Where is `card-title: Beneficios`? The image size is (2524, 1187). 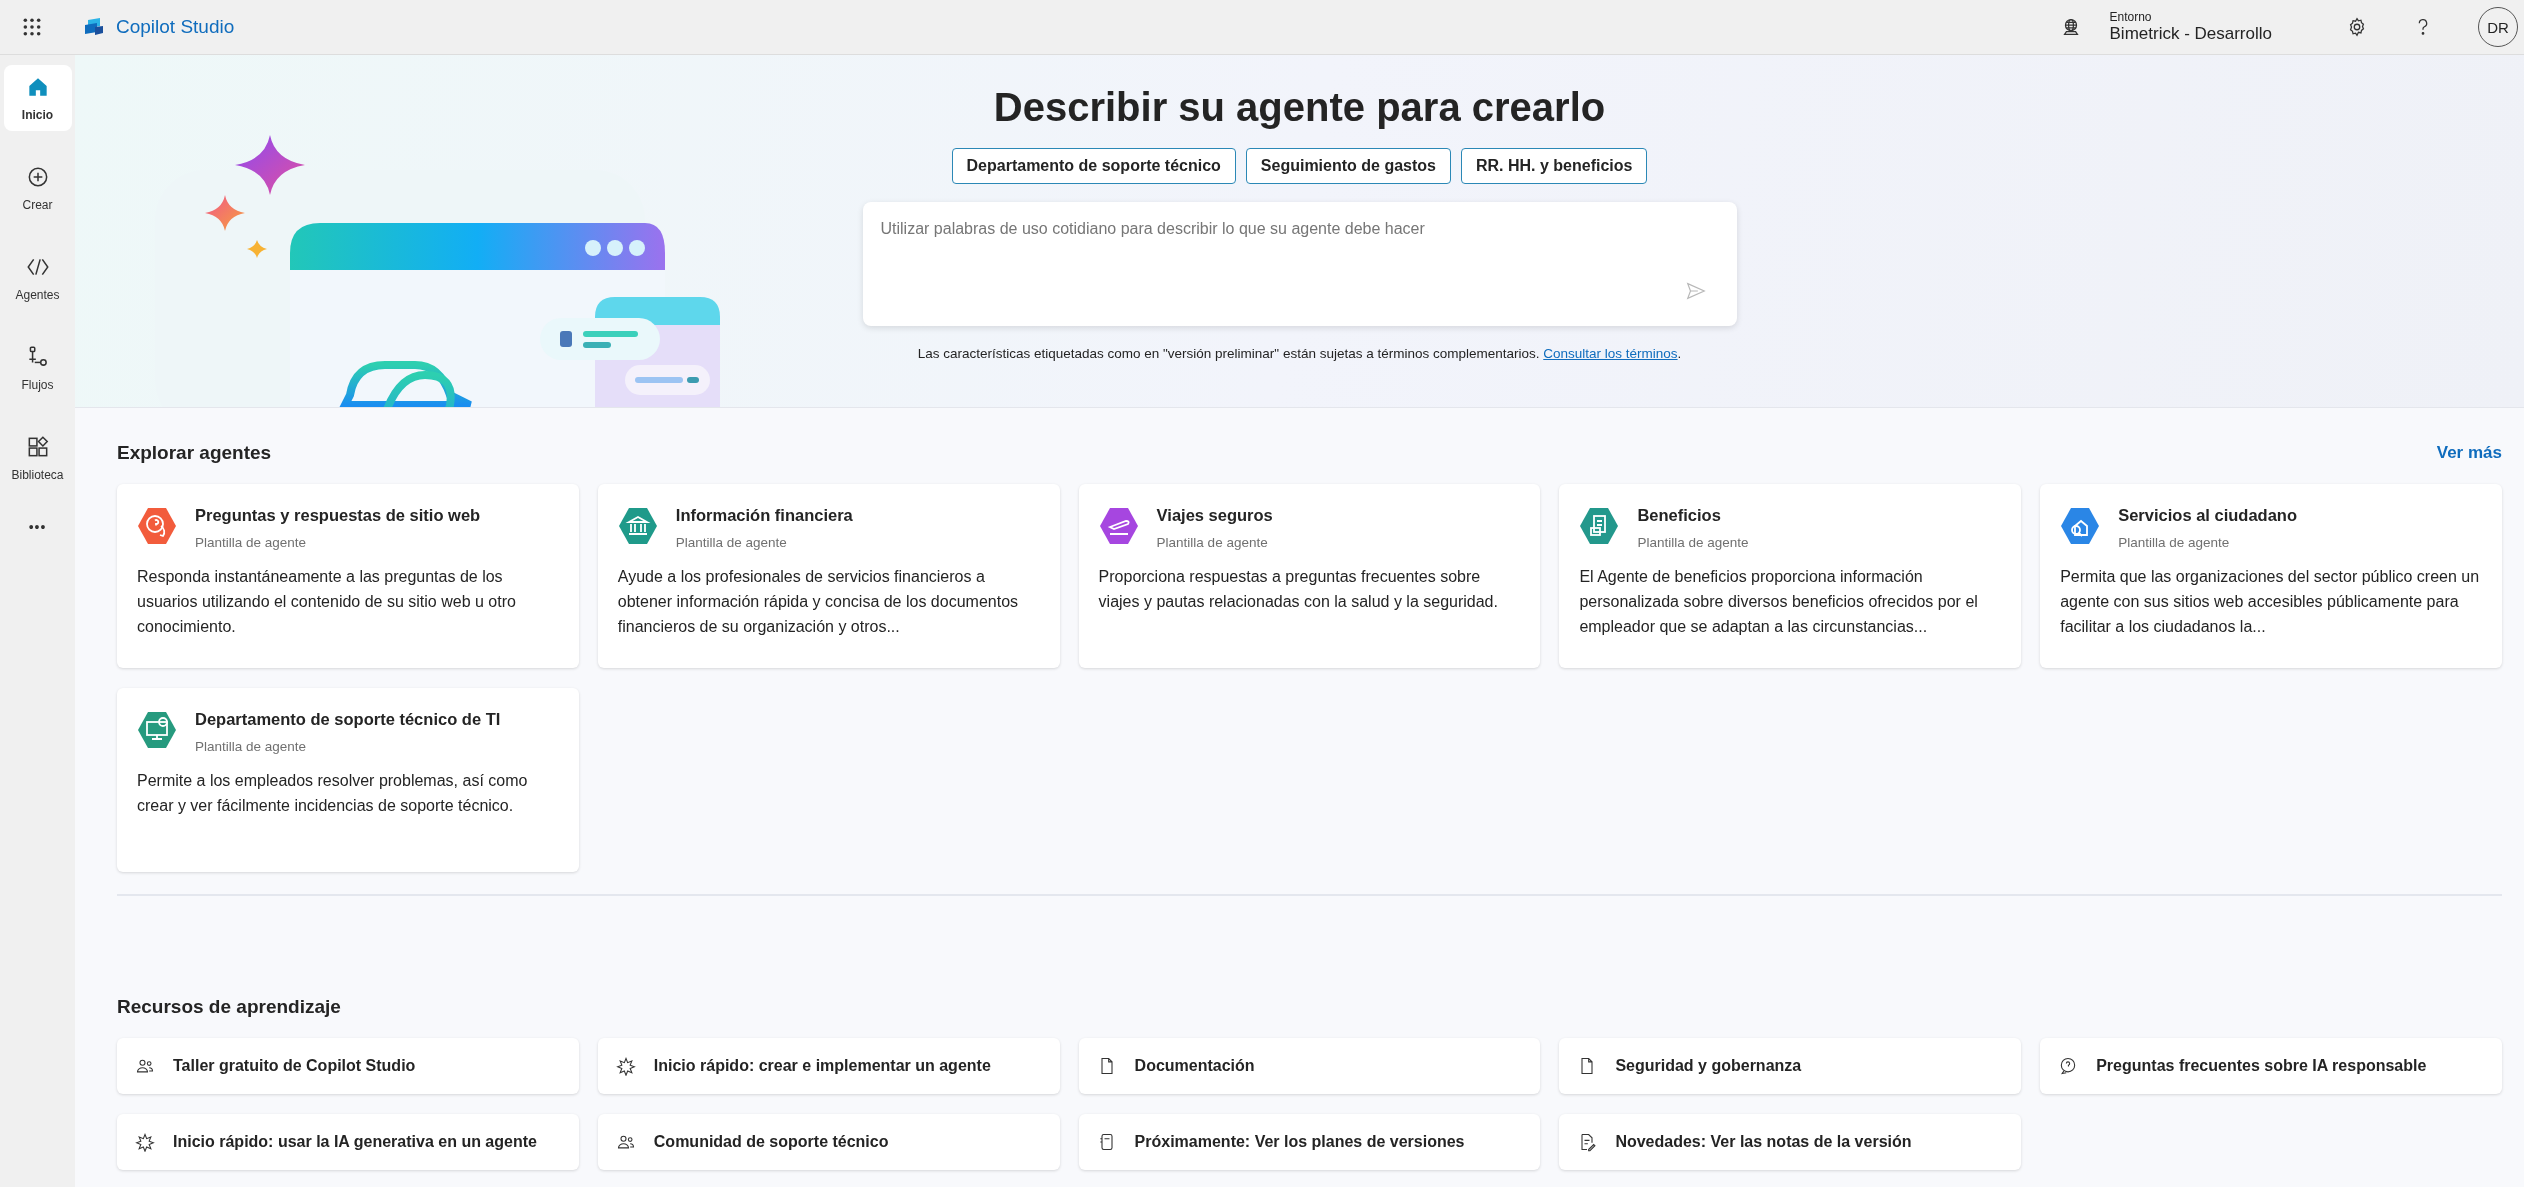
card-title: Beneficios is located at coordinates (1679, 515).